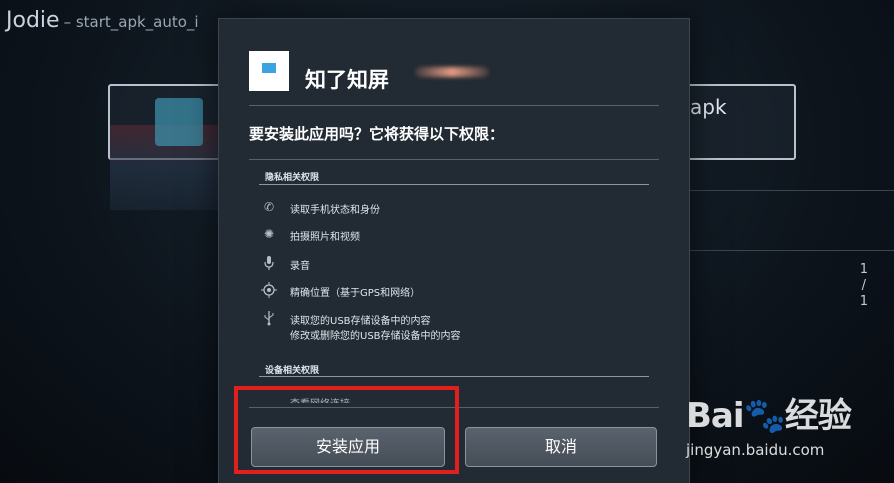 The height and width of the screenshot is (483, 894). What do you see at coordinates (456, 209) in the screenshot?
I see `permission-item: ✆ 读取手机状态和身份` at bounding box center [456, 209].